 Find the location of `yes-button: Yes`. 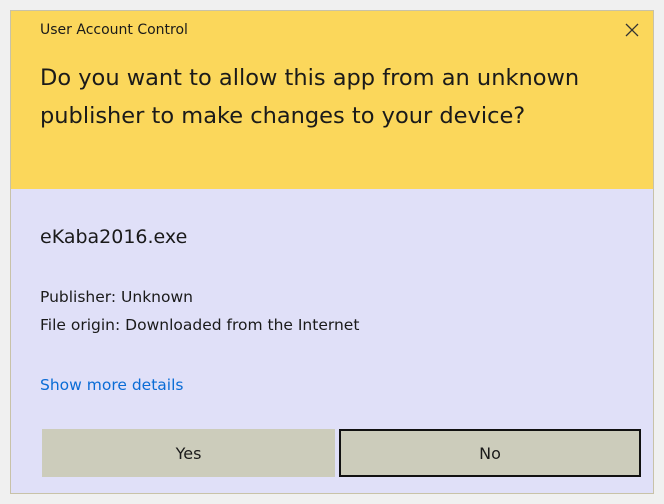

yes-button: Yes is located at coordinates (188, 453).